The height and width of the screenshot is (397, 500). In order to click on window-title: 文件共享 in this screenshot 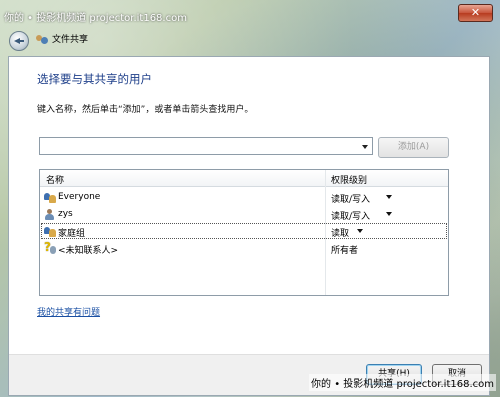, I will do `click(62, 38)`.